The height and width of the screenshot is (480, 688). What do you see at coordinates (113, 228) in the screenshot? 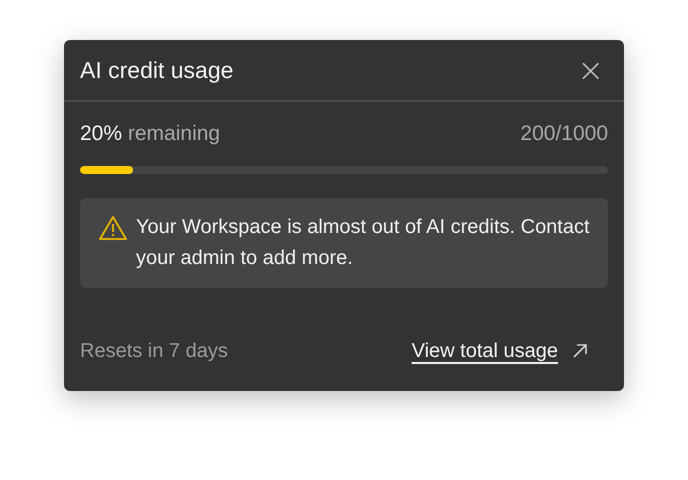
I see `warning-icon` at bounding box center [113, 228].